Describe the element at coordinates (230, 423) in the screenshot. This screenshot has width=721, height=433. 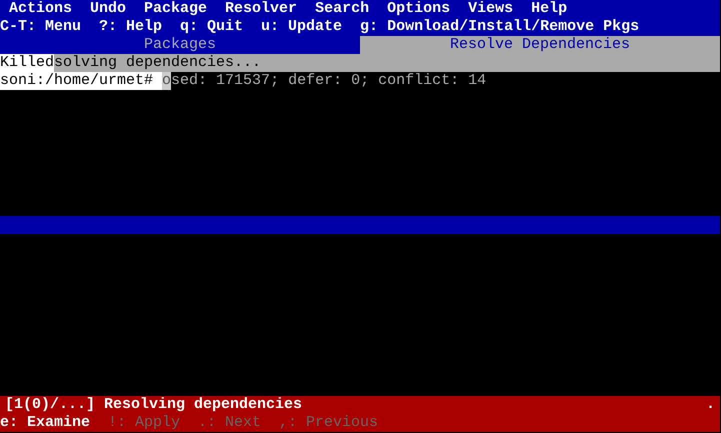
I see `key-hint: .: Next` at that location.